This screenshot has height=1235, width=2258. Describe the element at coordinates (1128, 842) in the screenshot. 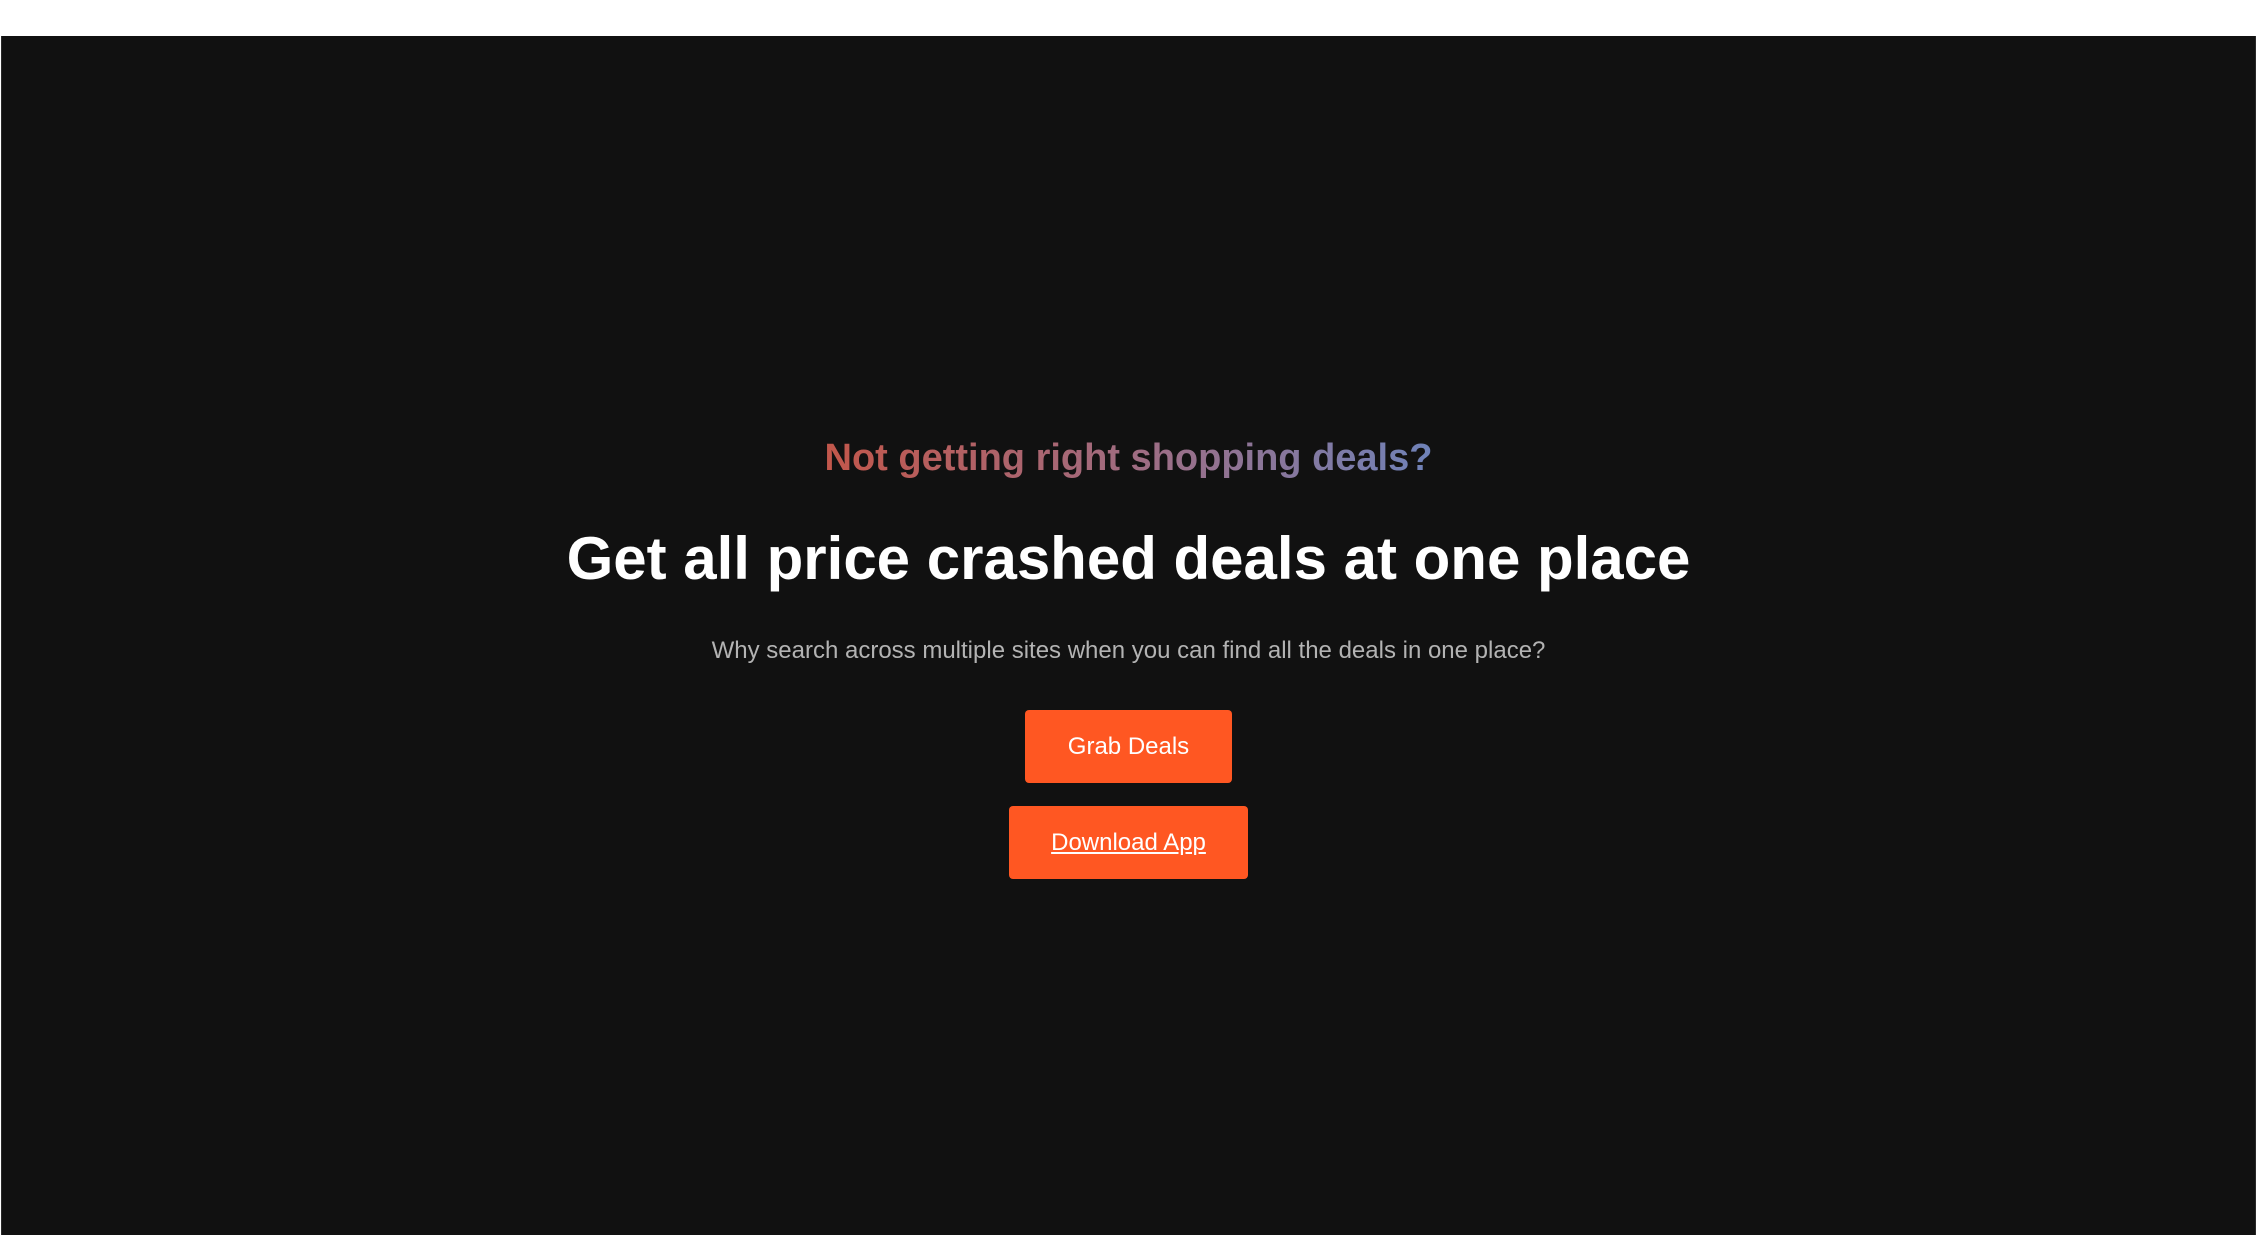

I see `download-app-button: Download App` at that location.